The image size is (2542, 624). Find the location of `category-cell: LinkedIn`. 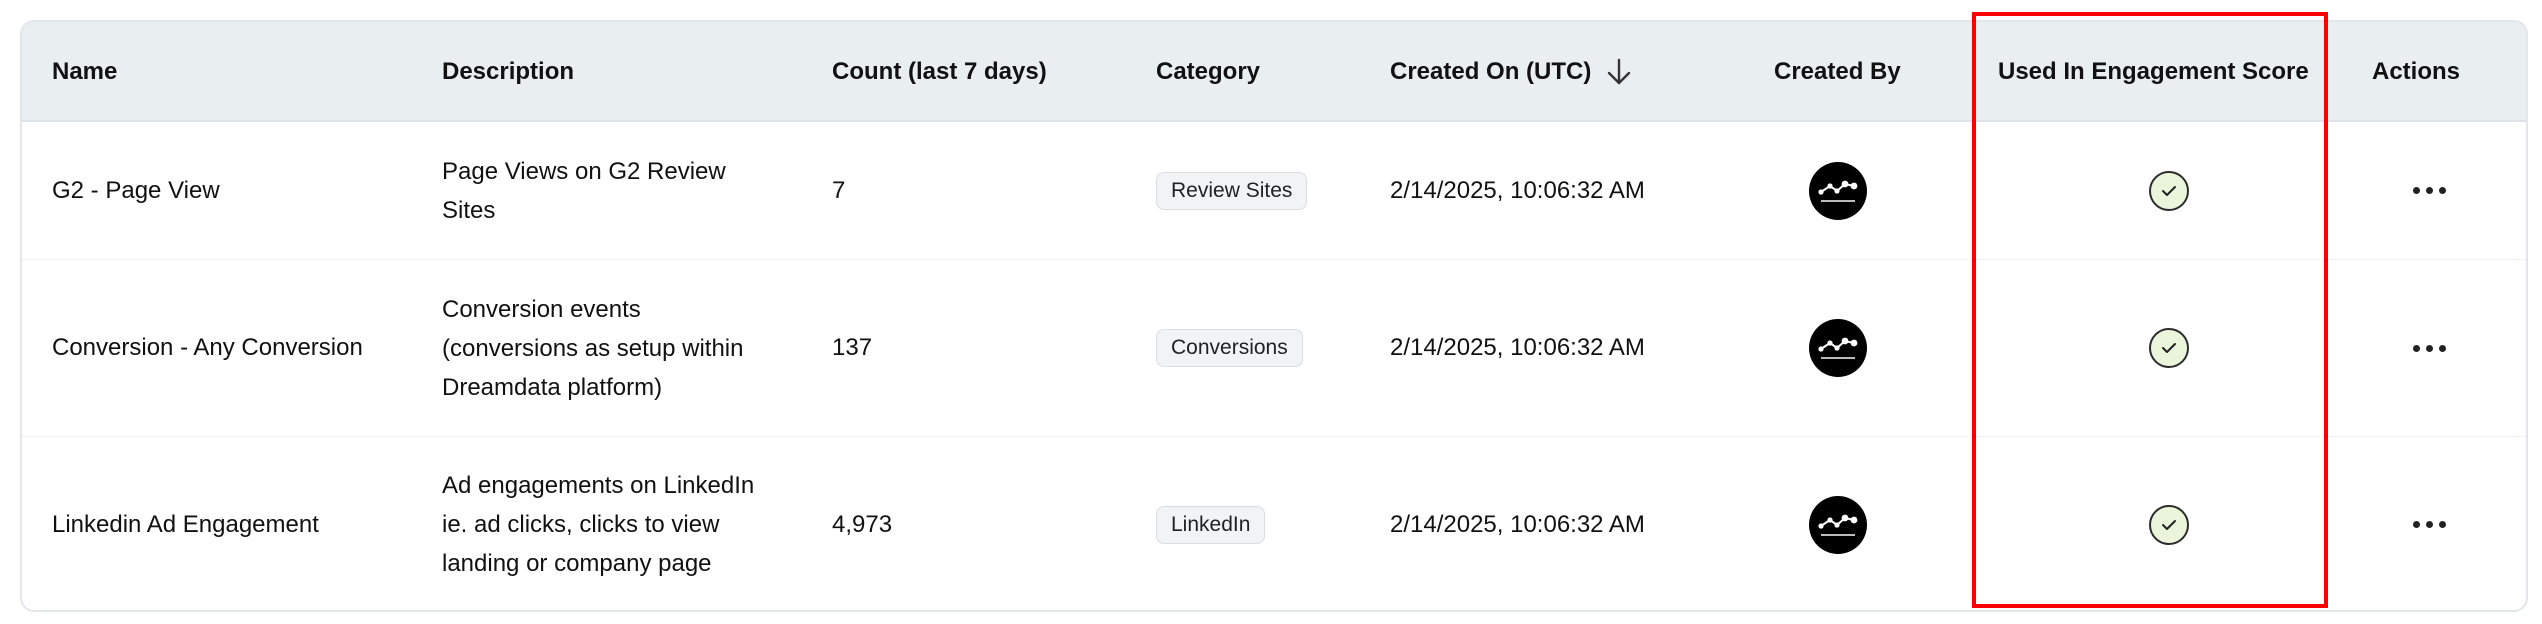

category-cell: LinkedIn is located at coordinates (1211, 523).